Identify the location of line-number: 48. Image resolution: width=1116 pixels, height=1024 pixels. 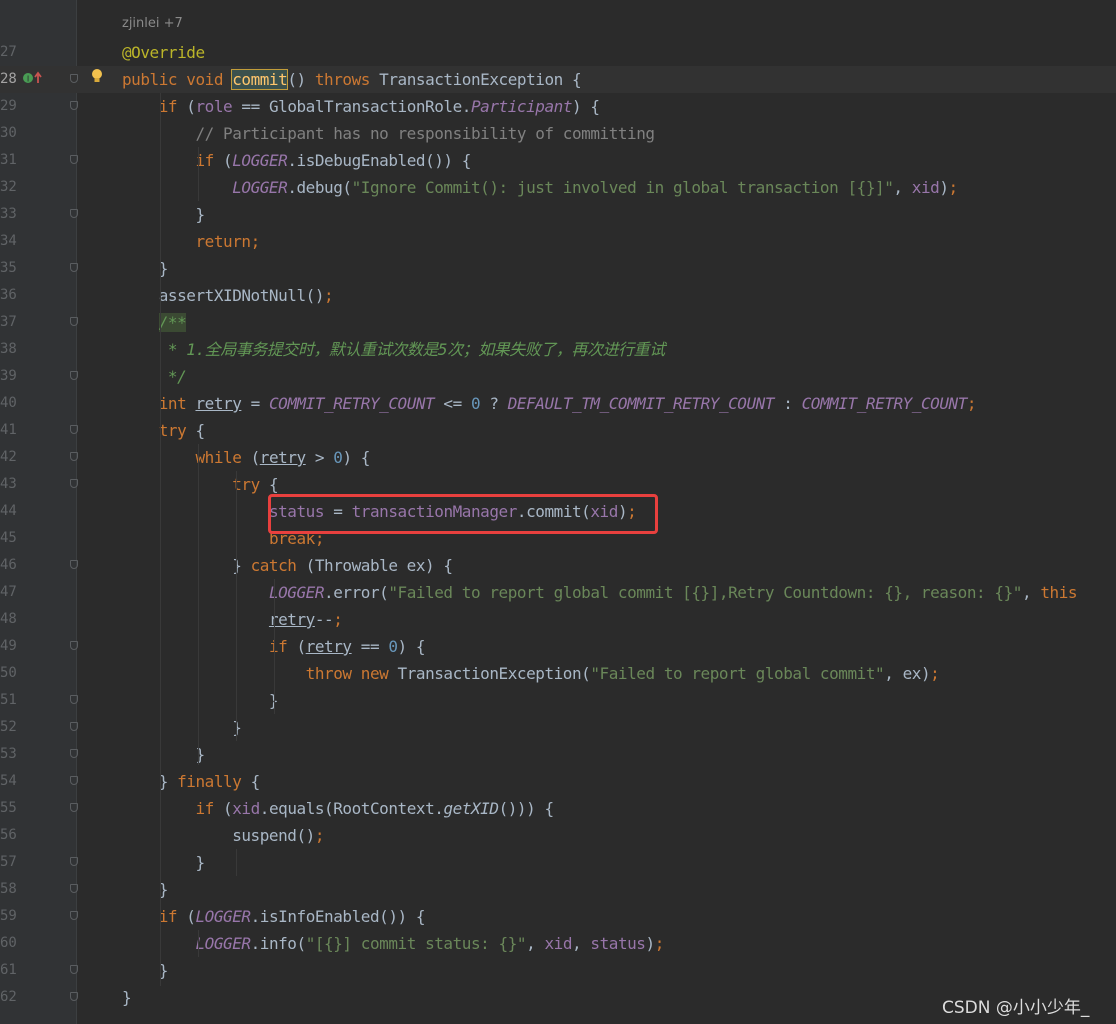
(8, 619).